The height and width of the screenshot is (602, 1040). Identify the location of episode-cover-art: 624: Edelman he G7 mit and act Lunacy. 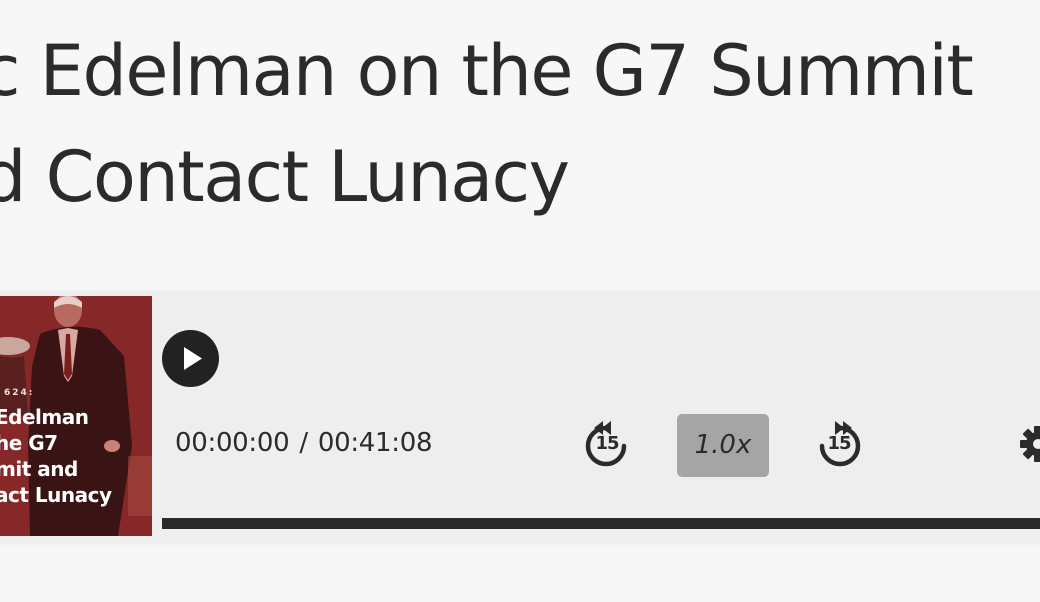
(76, 416).